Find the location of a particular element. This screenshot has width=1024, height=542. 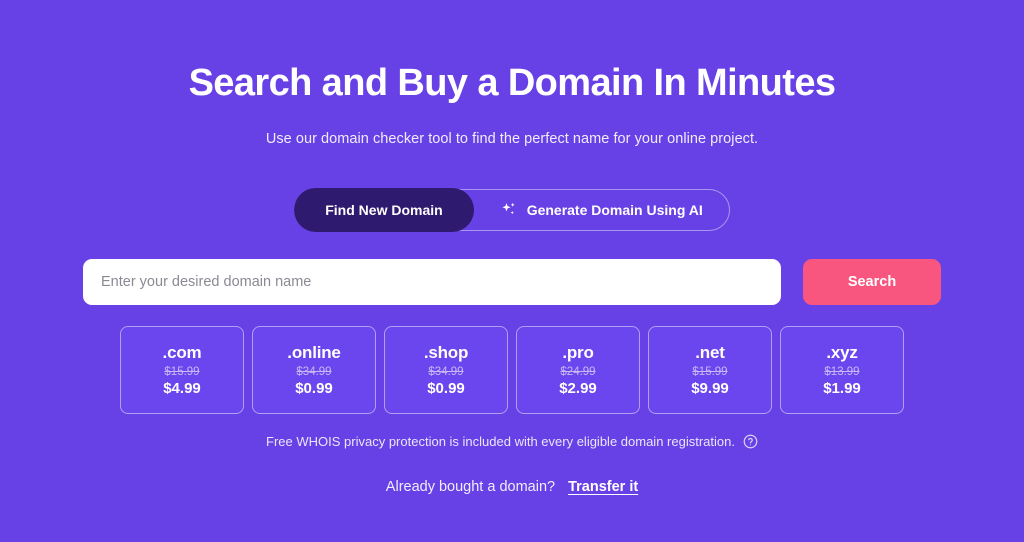

tld-card: .net $15.99 $9.99 is located at coordinates (710, 369).